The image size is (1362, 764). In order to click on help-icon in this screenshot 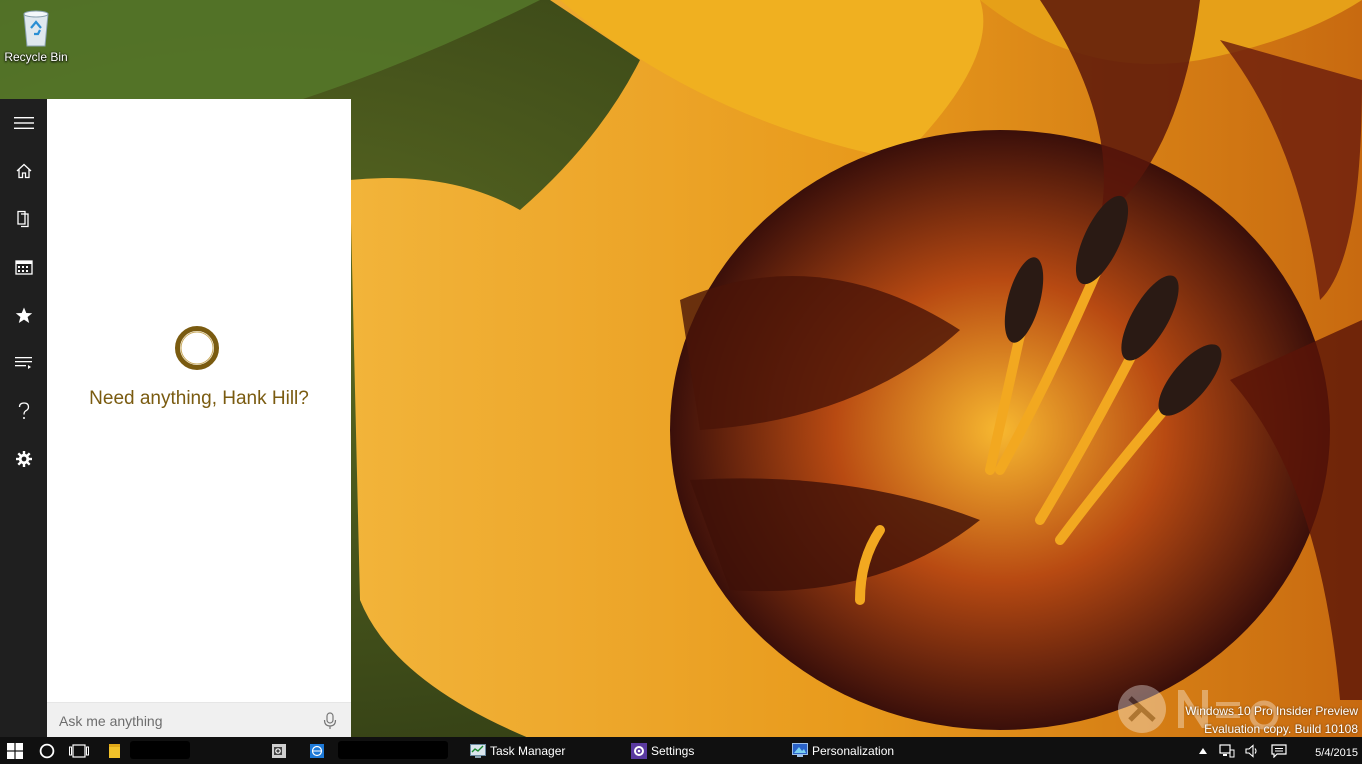, I will do `click(23, 410)`.